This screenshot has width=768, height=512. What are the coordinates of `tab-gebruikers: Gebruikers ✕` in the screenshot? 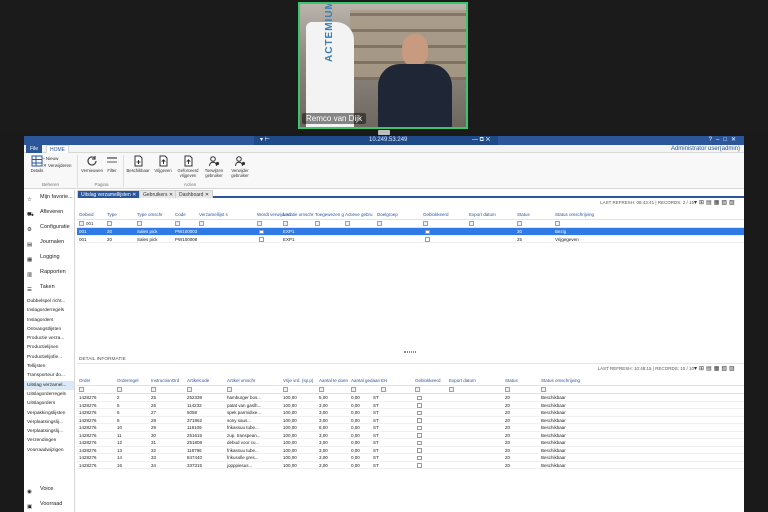 It's located at (158, 194).